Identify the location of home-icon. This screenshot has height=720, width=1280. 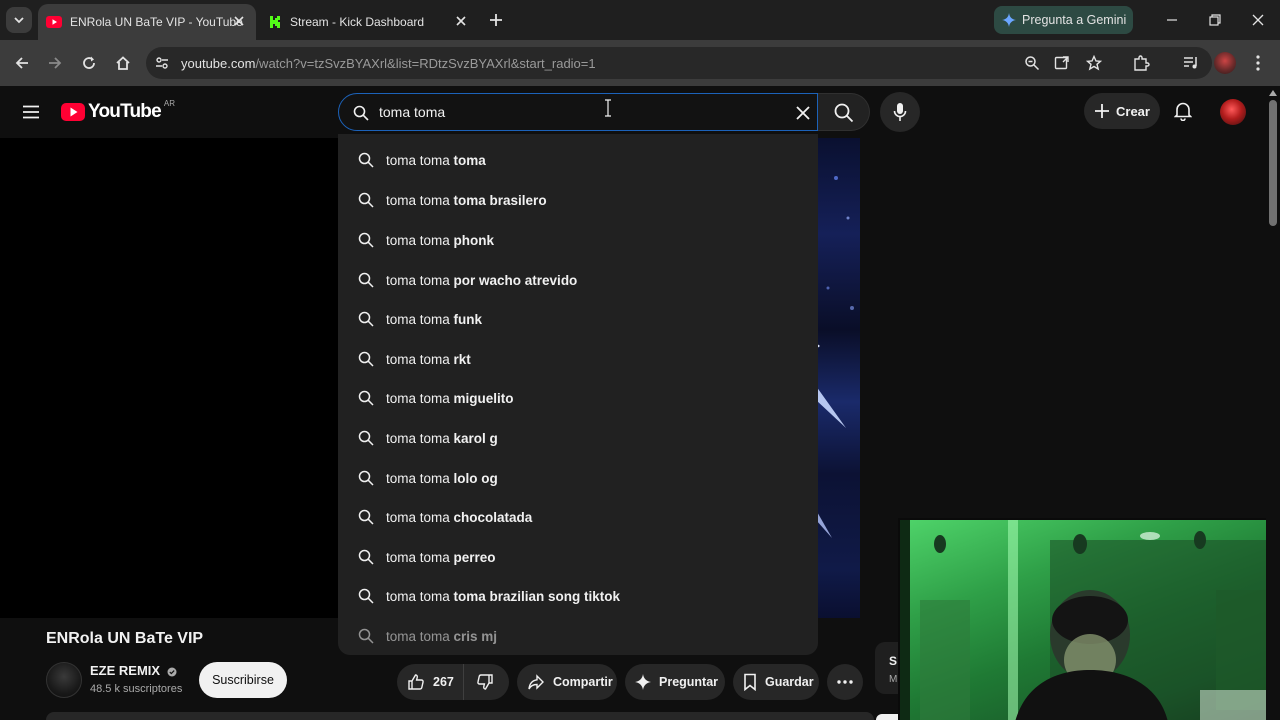
(123, 63).